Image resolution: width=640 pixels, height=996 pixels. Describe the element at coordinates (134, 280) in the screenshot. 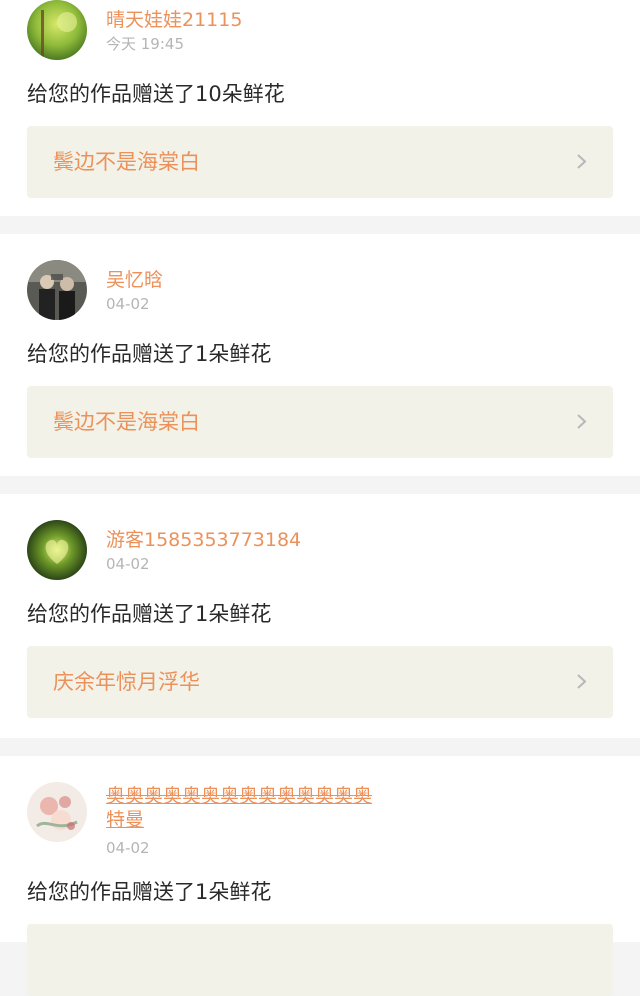

I see `username: 吴忆晗` at that location.